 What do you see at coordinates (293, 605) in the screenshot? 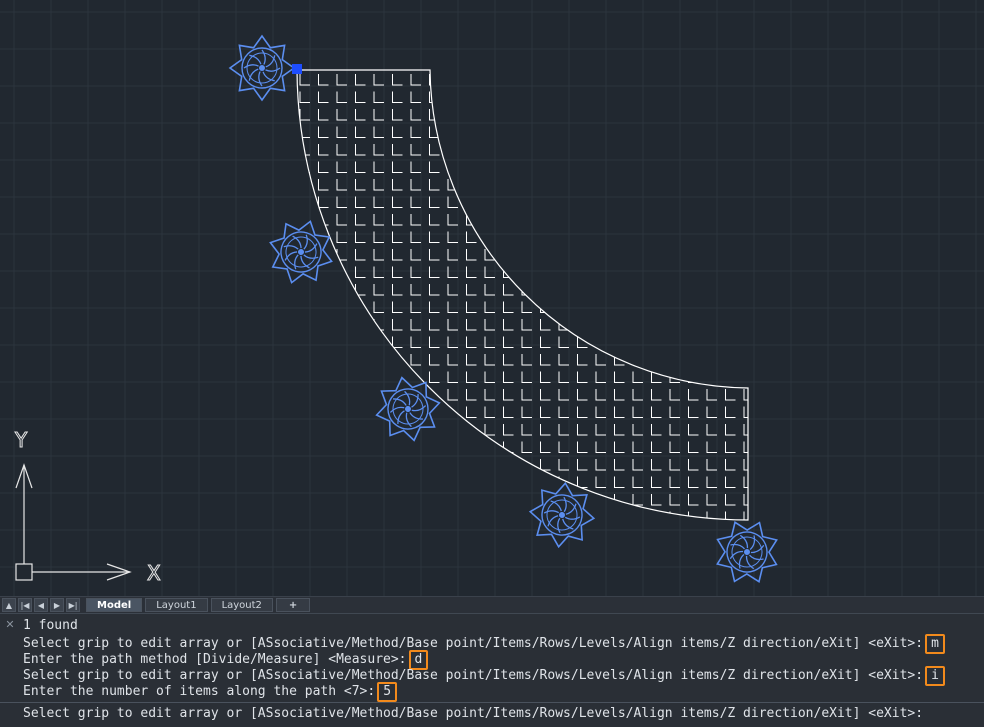
I see `add-layout-button: +` at bounding box center [293, 605].